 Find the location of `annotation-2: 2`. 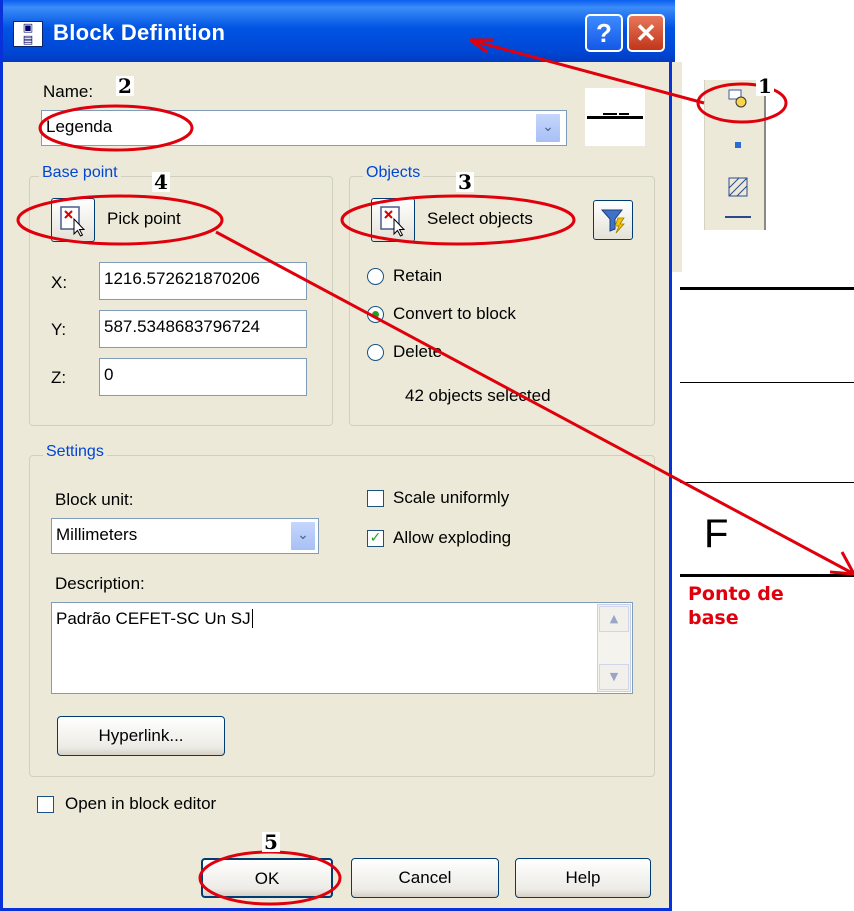

annotation-2: 2 is located at coordinates (125, 86).